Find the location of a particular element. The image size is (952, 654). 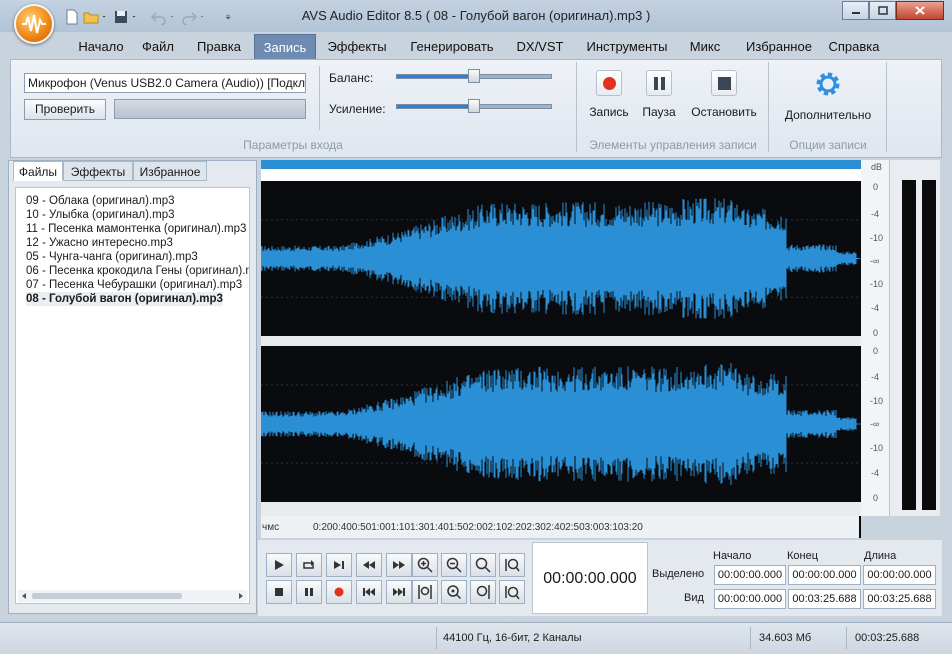

zoom-100-icon is located at coordinates (483, 565).